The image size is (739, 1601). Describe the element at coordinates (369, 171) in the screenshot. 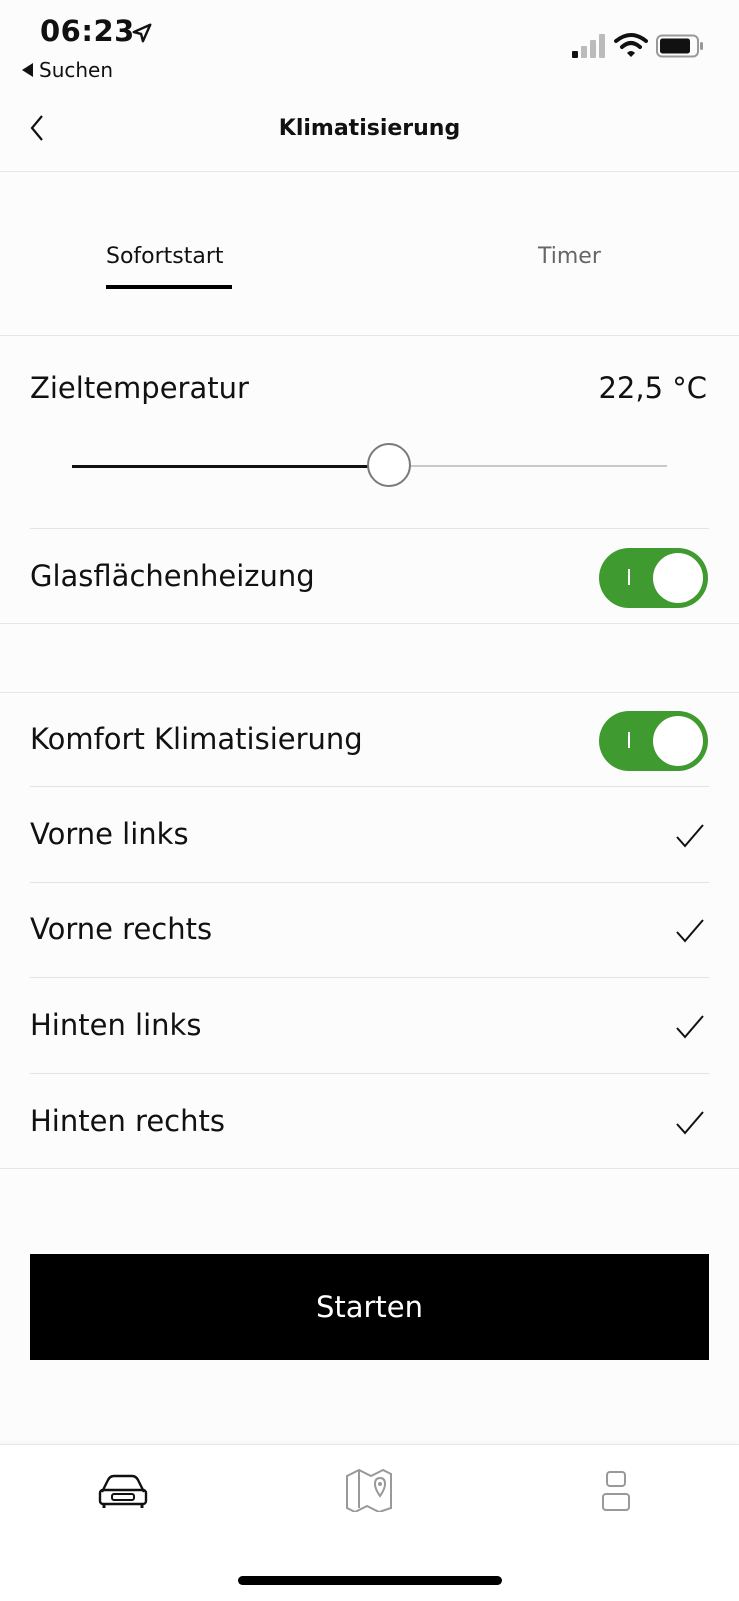

I see `nav-divider` at that location.